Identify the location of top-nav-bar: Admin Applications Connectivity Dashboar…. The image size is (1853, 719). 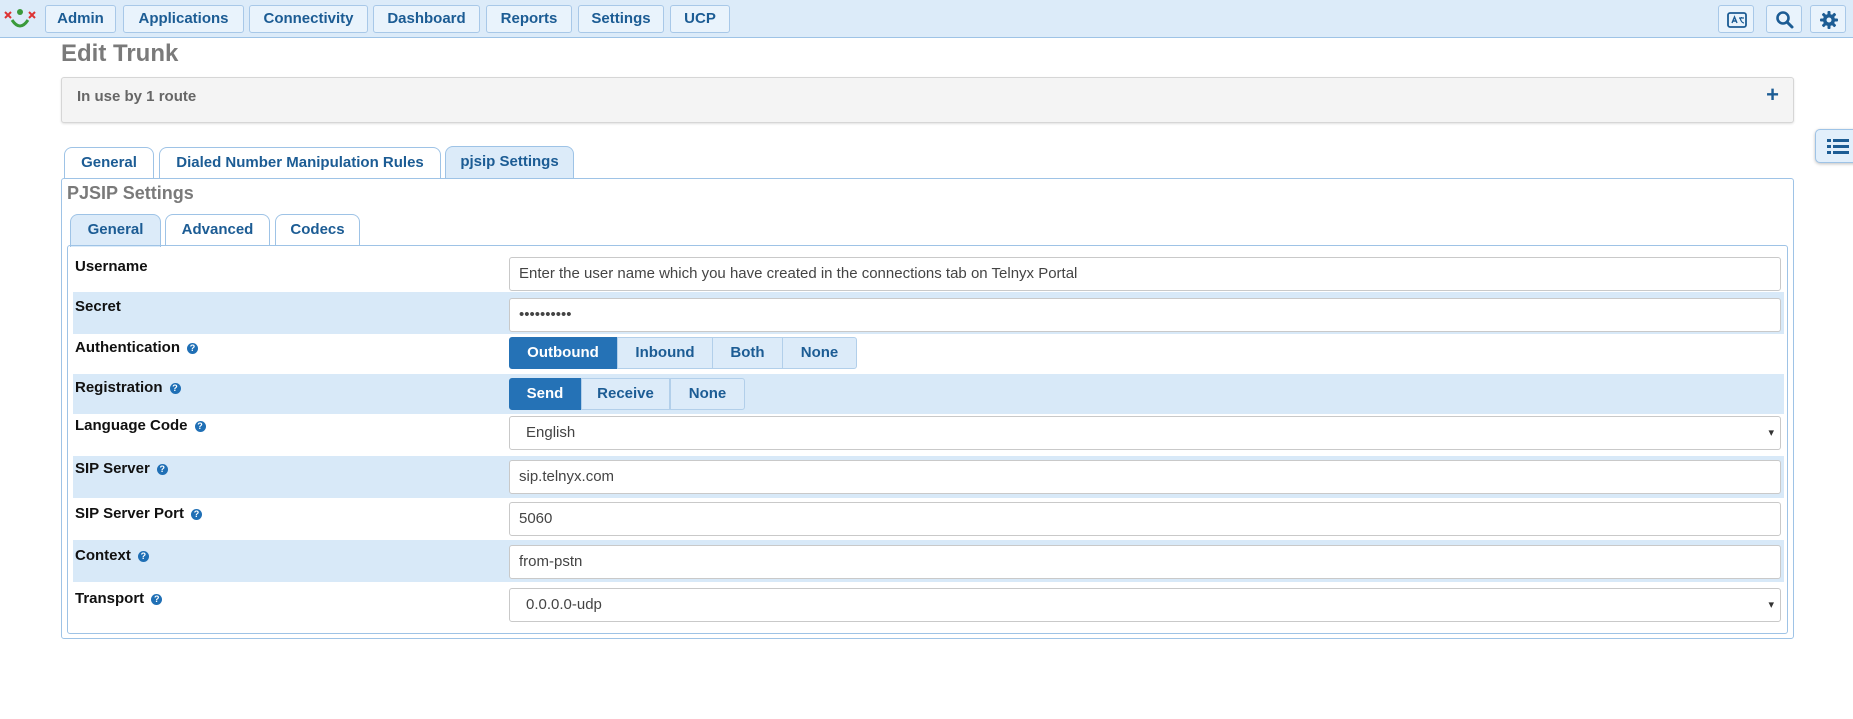
(926, 19).